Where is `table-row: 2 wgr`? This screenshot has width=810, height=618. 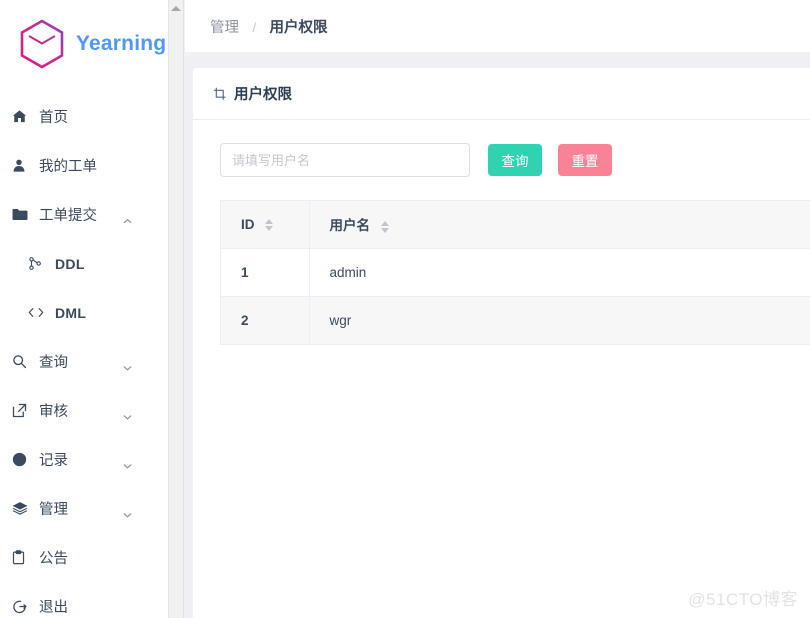 table-row: 2 wgr is located at coordinates (515, 320).